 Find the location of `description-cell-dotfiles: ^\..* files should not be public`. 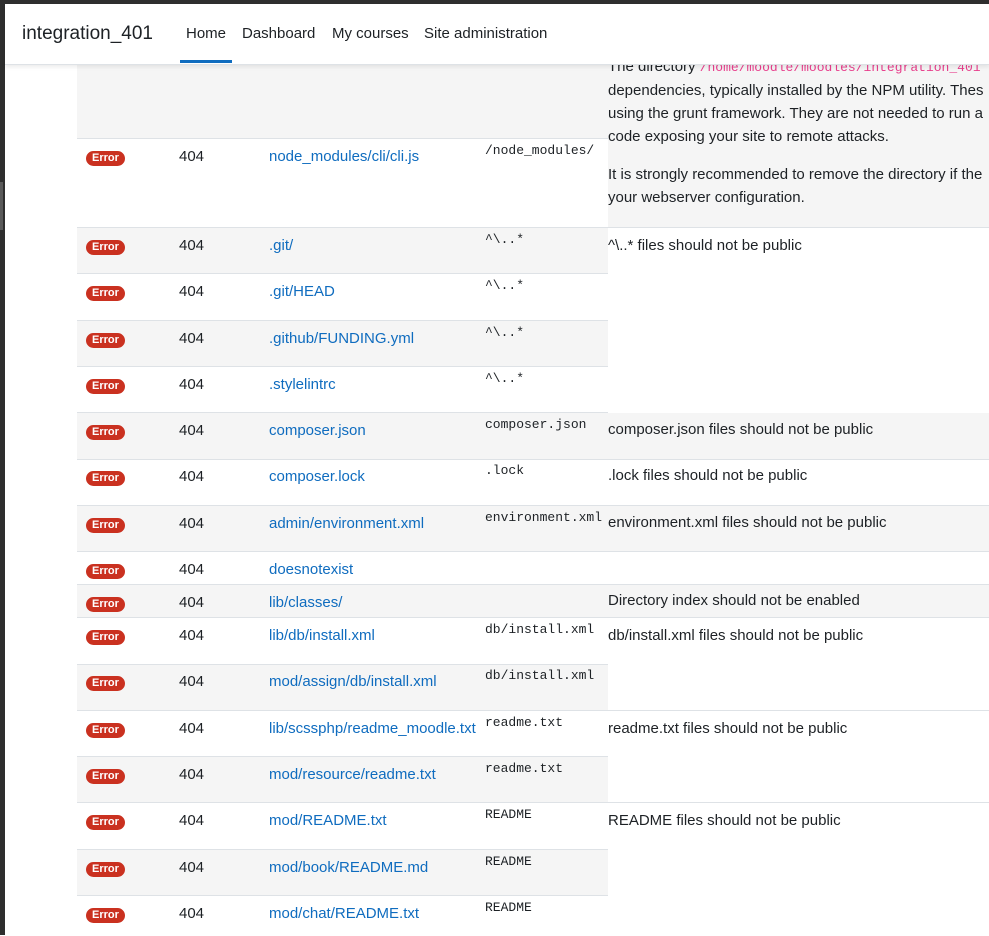

description-cell-dotfiles: ^\..* files should not be public is located at coordinates (798, 320).